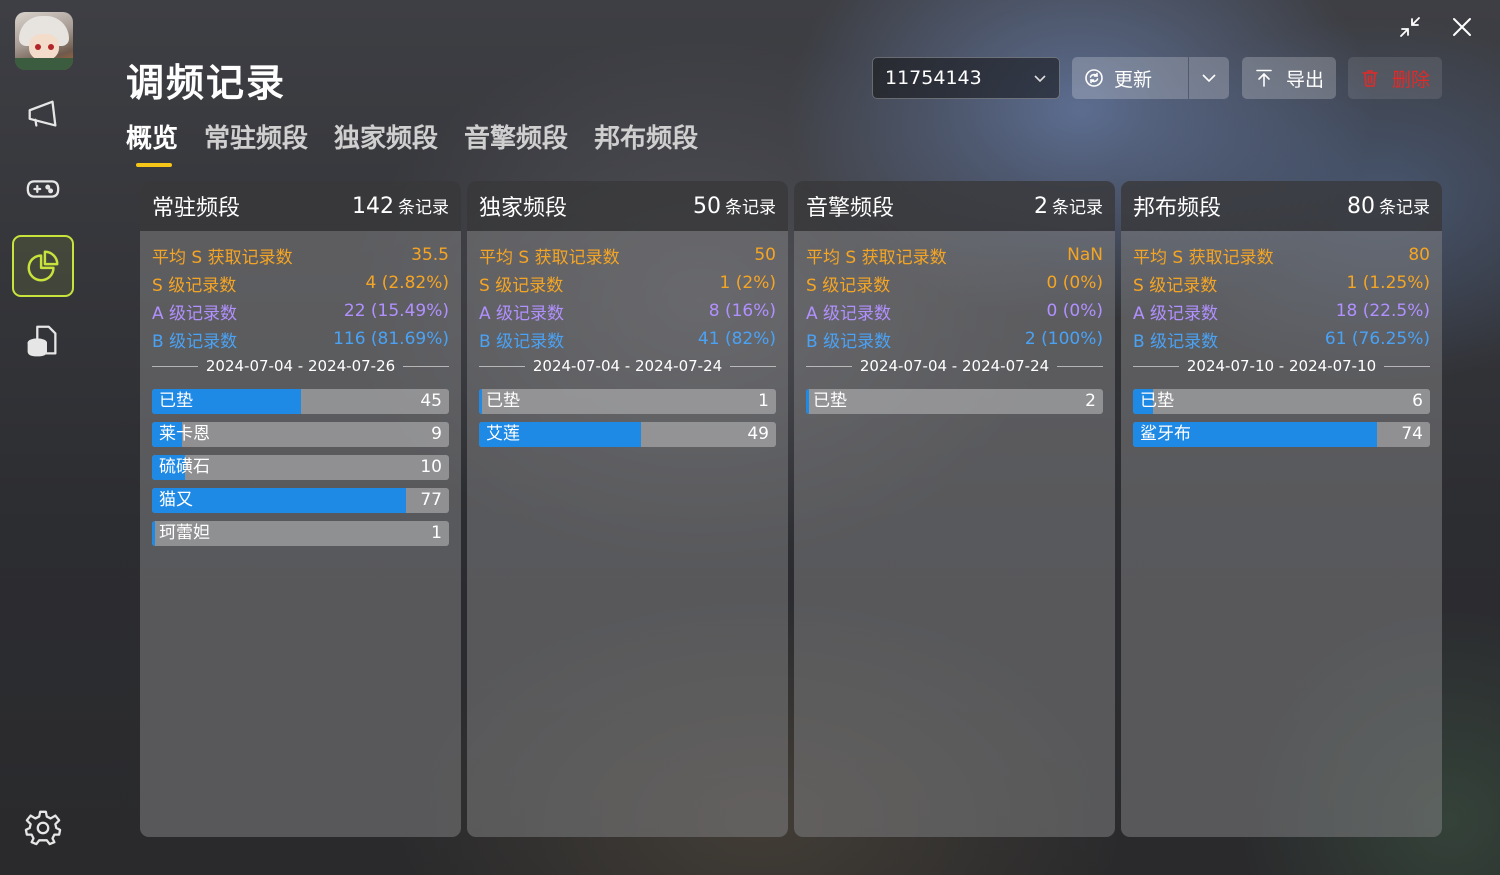  Describe the element at coordinates (1361, 206) in the screenshot. I see `record-count-value: 80` at that location.